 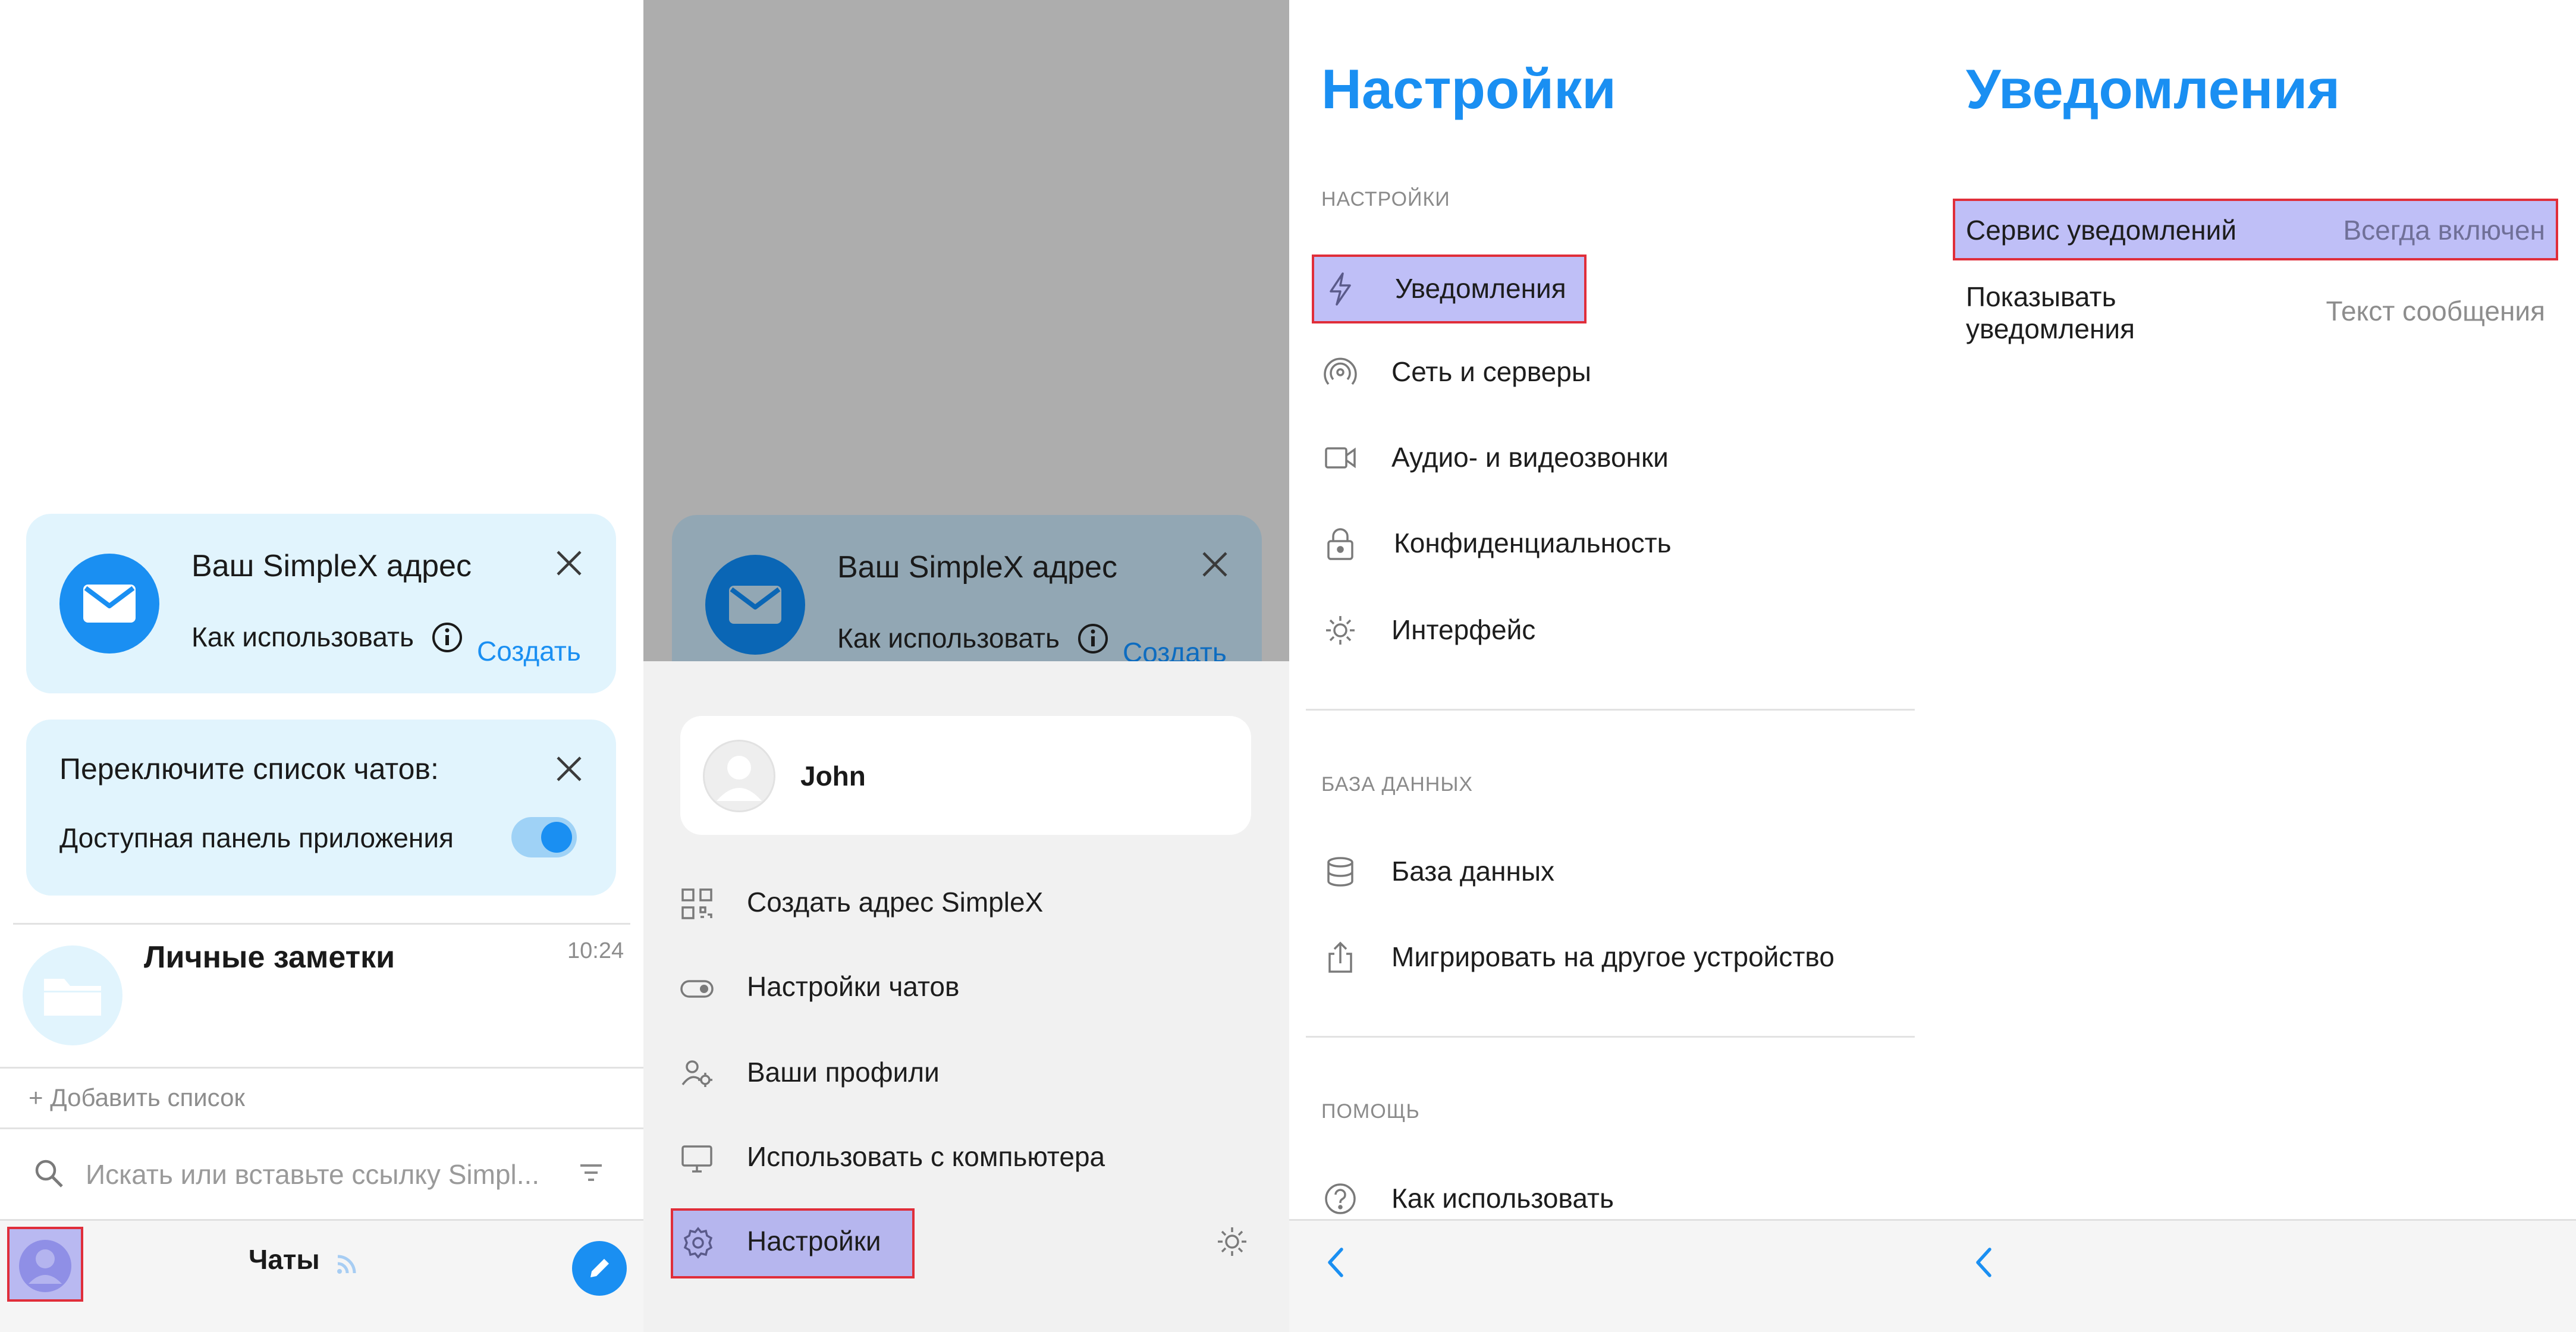 I want to click on gear-icon, so click(x=698, y=1243).